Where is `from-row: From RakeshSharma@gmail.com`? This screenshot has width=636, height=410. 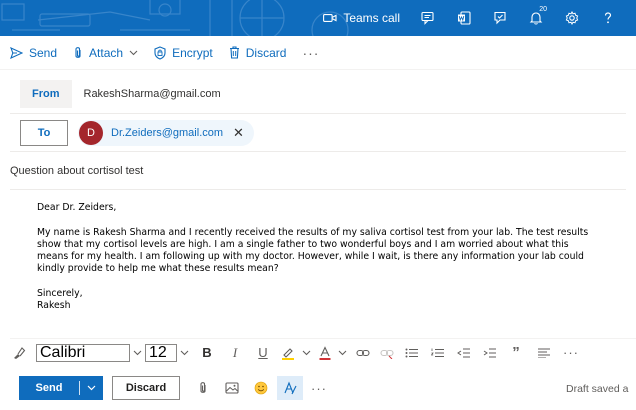 from-row: From RakeshSharma@gmail.com is located at coordinates (318, 94).